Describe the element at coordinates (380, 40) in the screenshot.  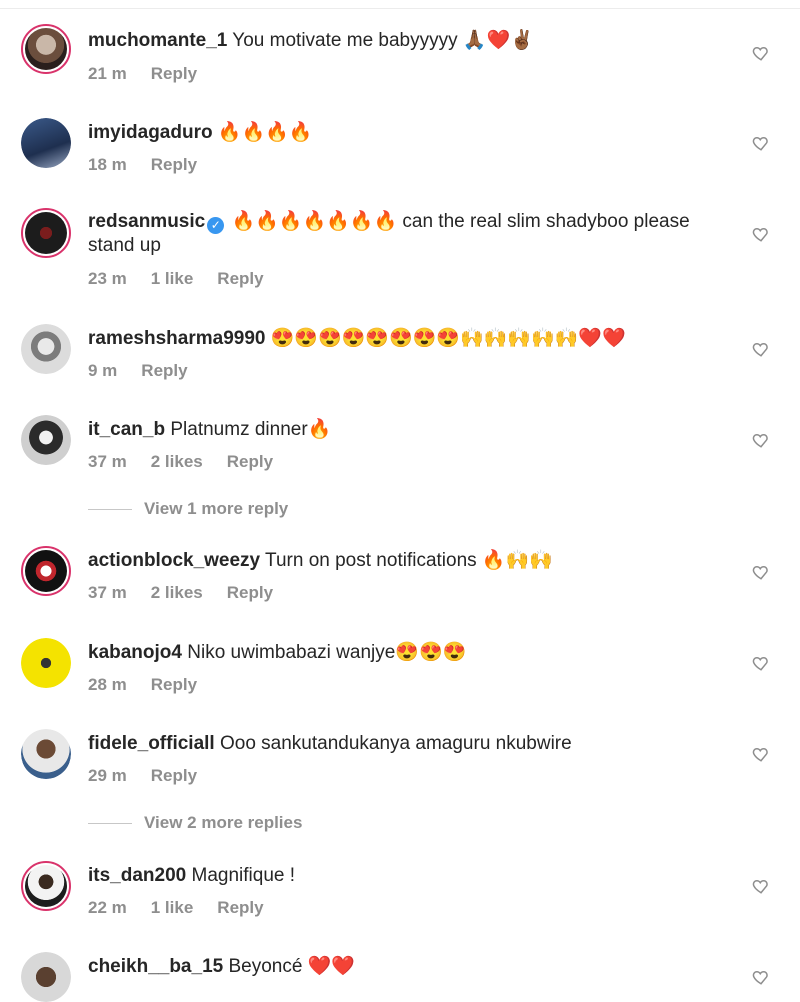
I see `comment-text: You motivate me babyyyyy 🙏🏾❤️✌🏾` at that location.